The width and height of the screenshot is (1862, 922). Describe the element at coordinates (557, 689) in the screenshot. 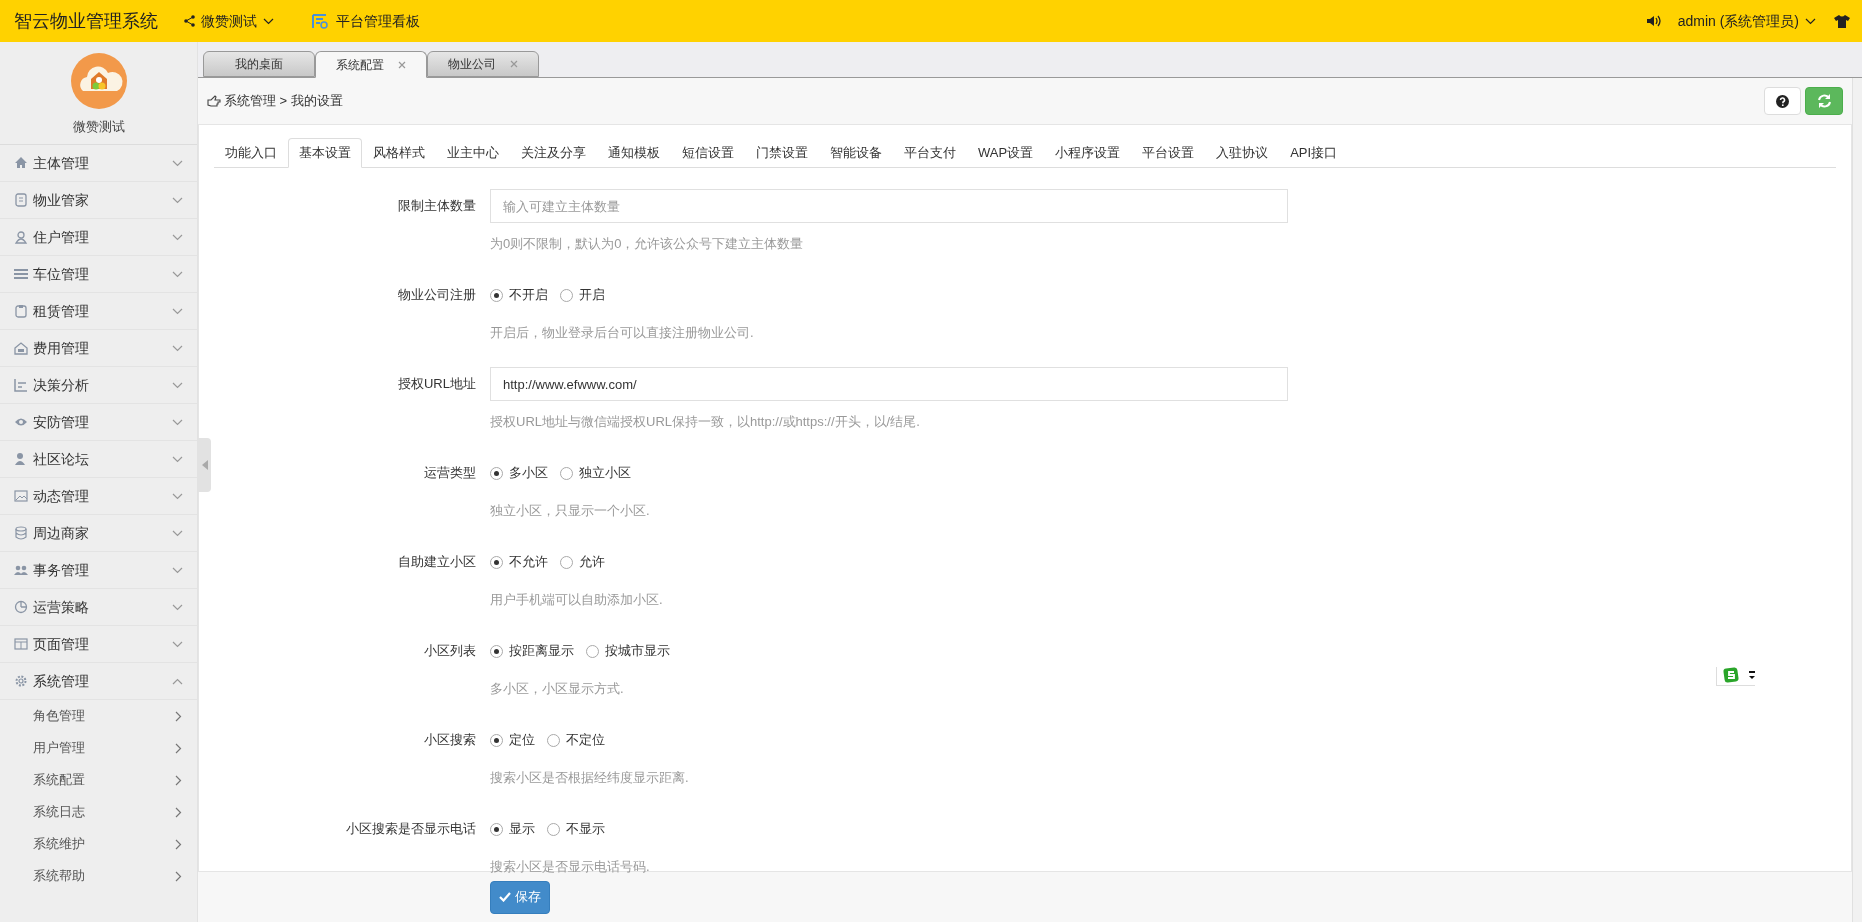

I see `help-text: 多小区，小区显示方式.` at that location.